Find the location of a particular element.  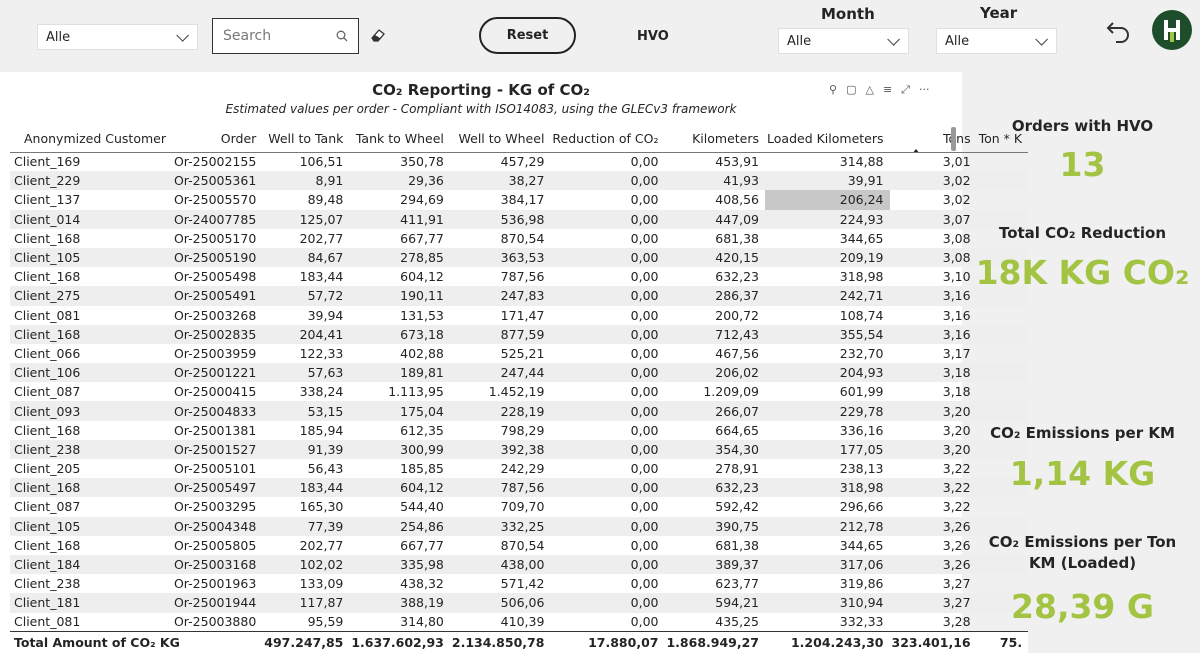

eraser-icon is located at coordinates (378, 35).